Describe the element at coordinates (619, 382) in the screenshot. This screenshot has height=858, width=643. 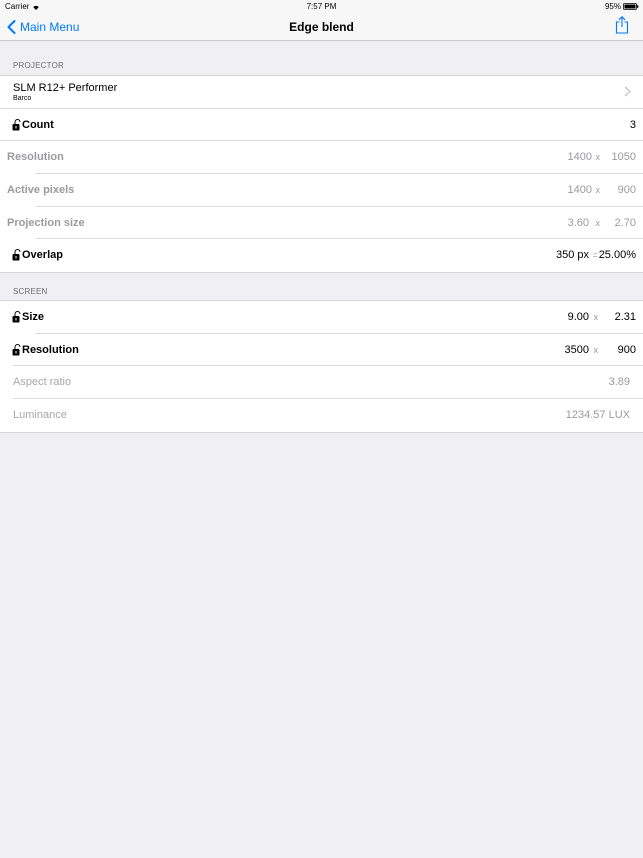
I see `aspect-ratio-value: 3.89` at that location.